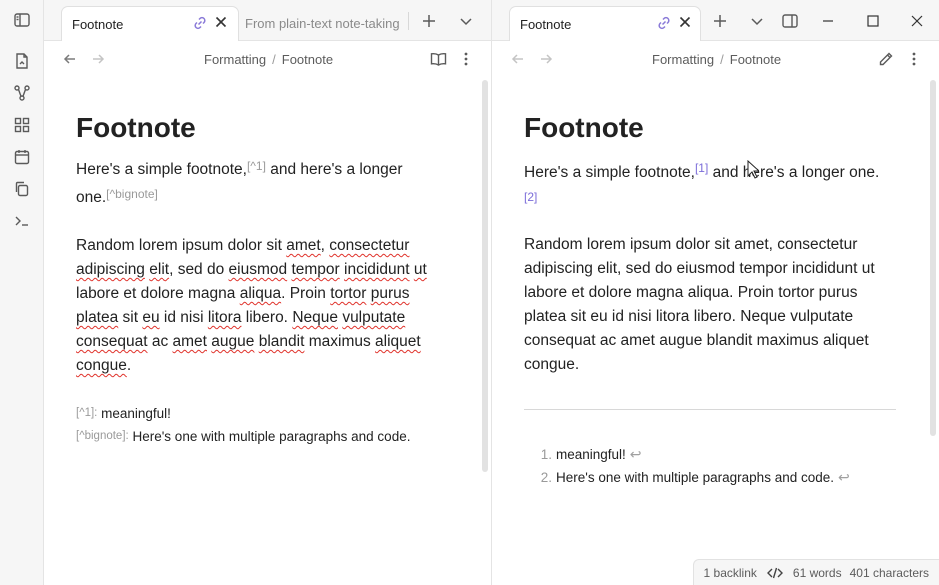 The width and height of the screenshot is (939, 585). I want to click on tab-title: Footnote, so click(98, 24).